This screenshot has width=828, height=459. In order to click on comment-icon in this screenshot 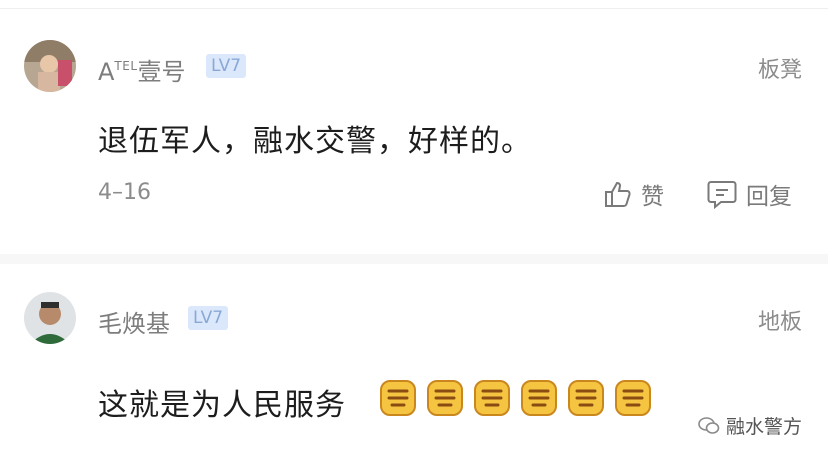, I will do `click(722, 195)`.